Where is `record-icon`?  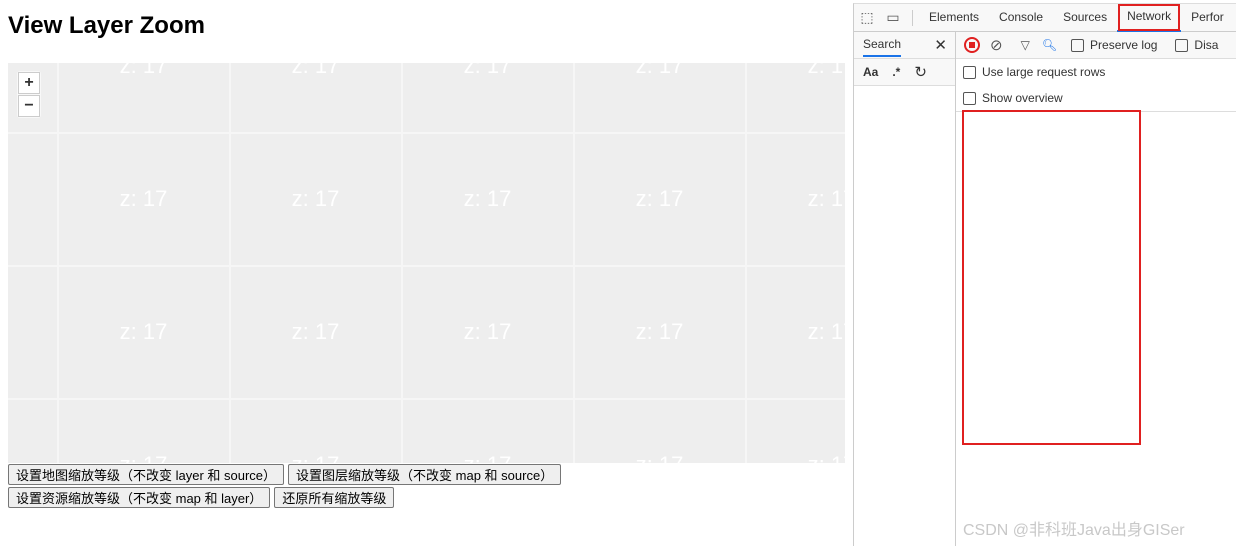
record-icon is located at coordinates (972, 45).